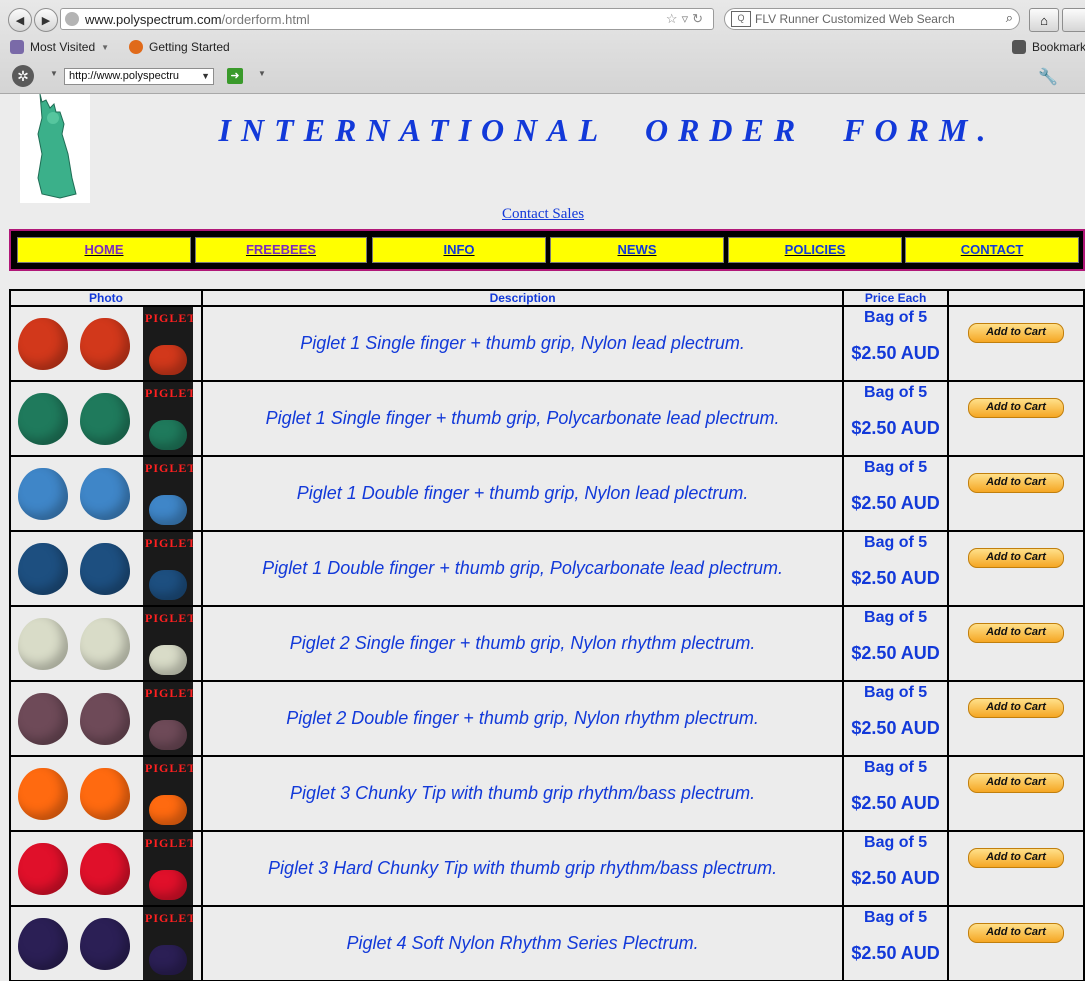  I want to click on site-navigation: HOME FREEBEES INFO NEWS POLICIES CONTACT, so click(547, 250).